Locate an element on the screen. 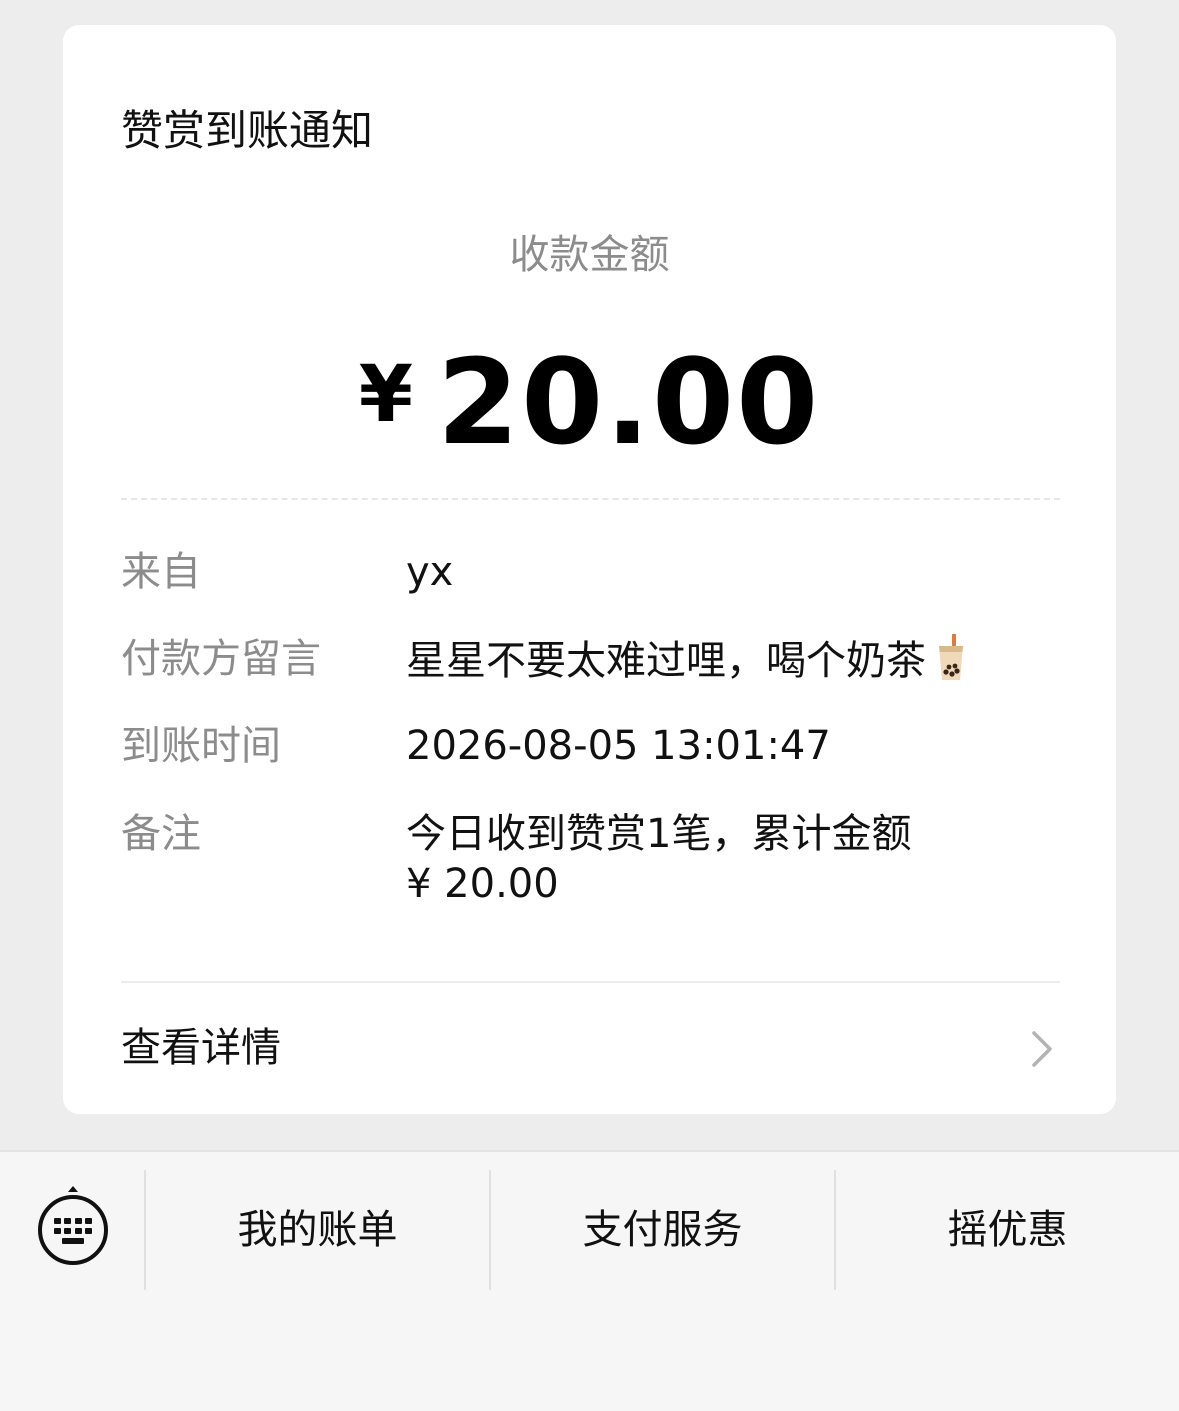  amount-display: ¥20.00 is located at coordinates (589, 398).